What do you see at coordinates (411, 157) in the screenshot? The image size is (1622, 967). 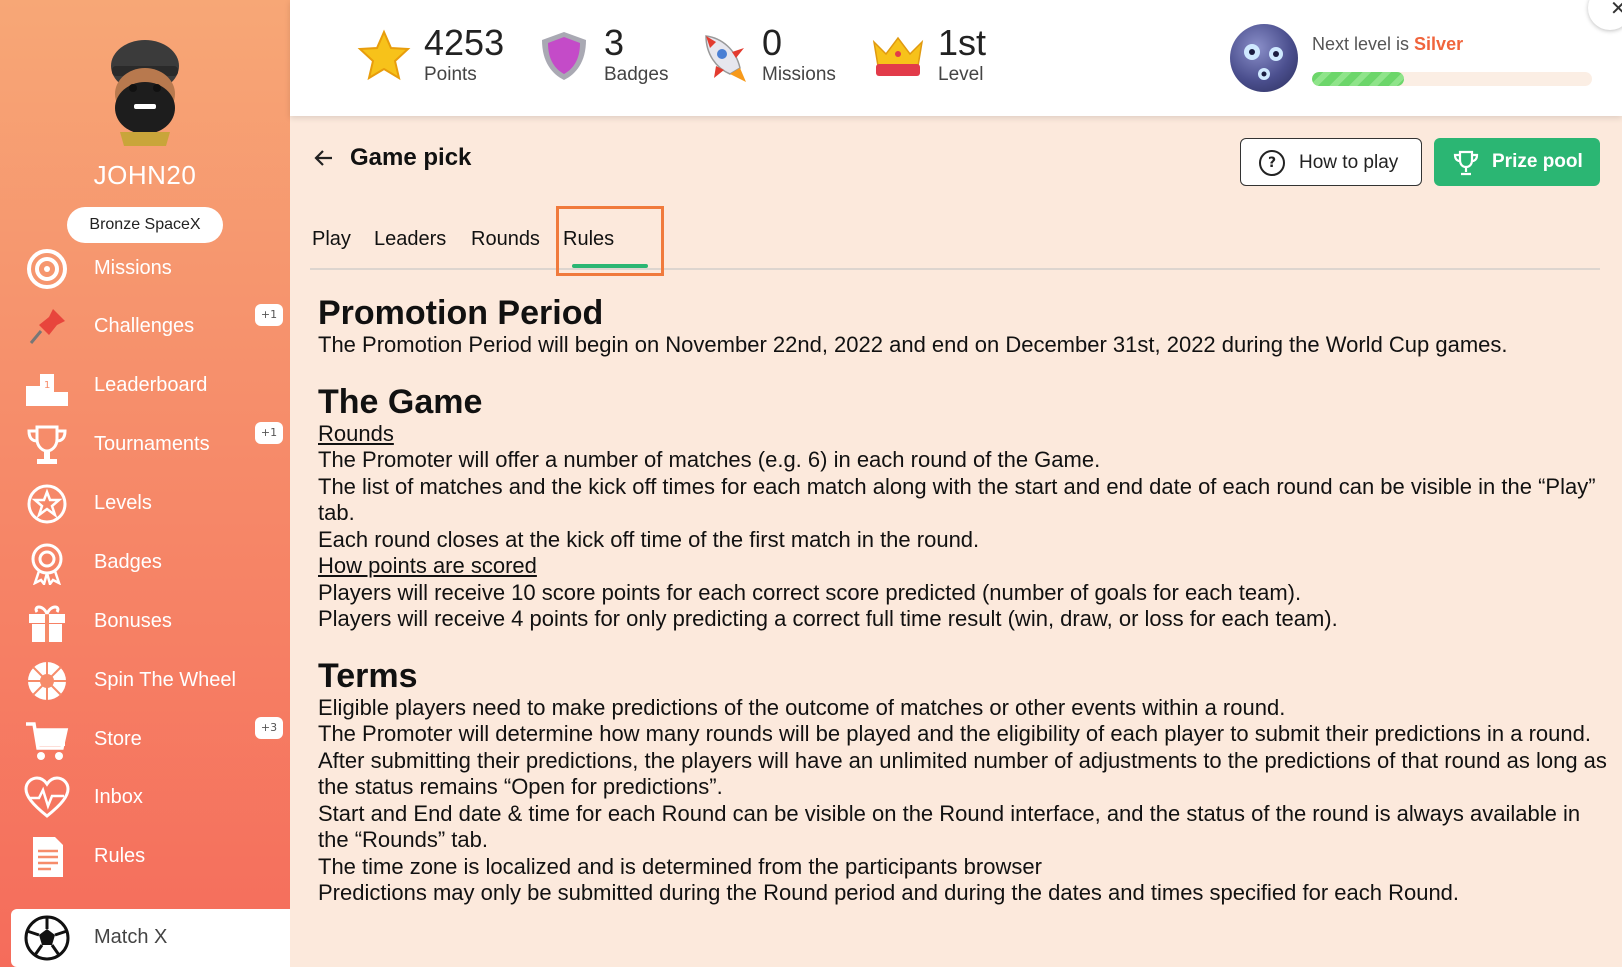 I see `page-title: Game pick` at bounding box center [411, 157].